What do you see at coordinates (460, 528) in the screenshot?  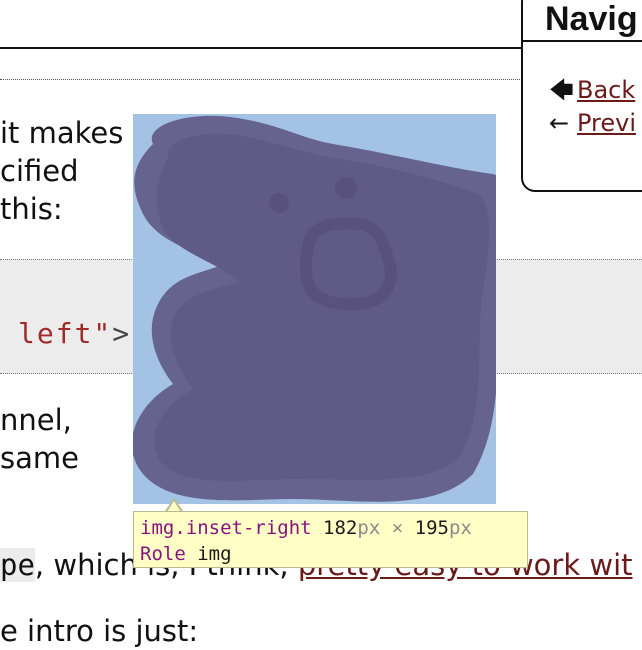 I see `height-unit: px` at bounding box center [460, 528].